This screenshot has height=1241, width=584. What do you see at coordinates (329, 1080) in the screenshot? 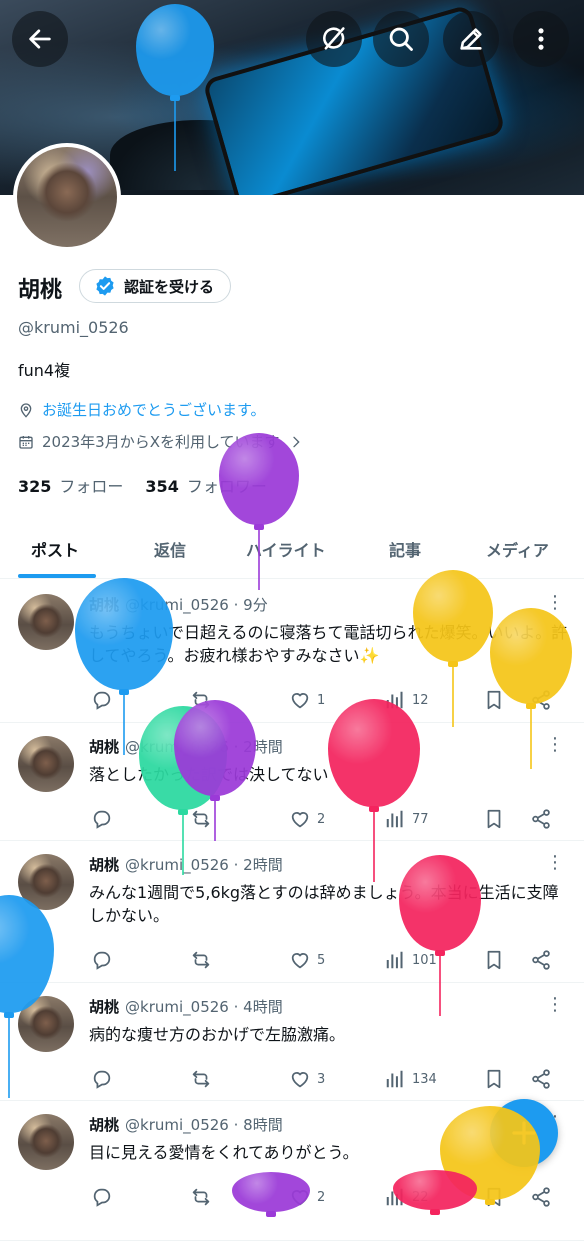
I see `post-actions: 3 134` at bounding box center [329, 1080].